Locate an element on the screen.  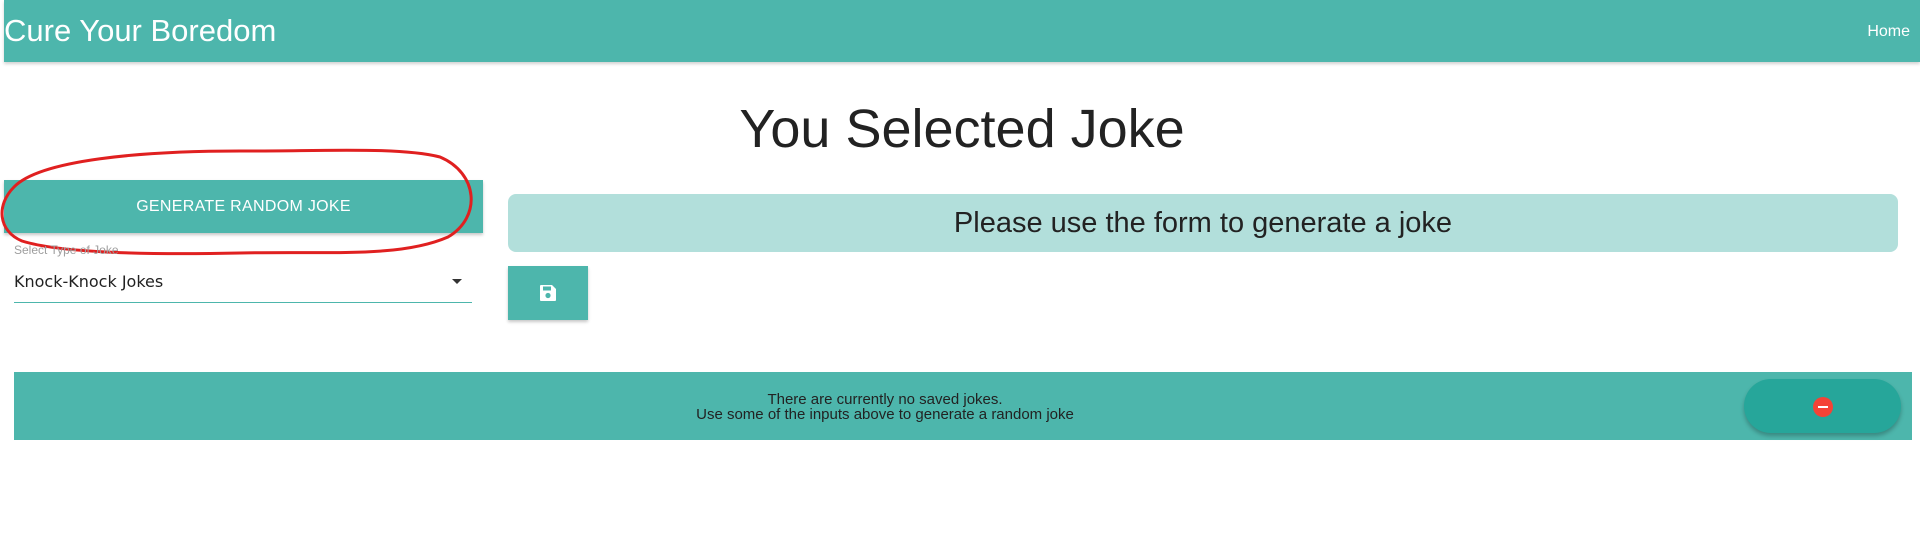
delete-jokes-button is located at coordinates (1822, 406).